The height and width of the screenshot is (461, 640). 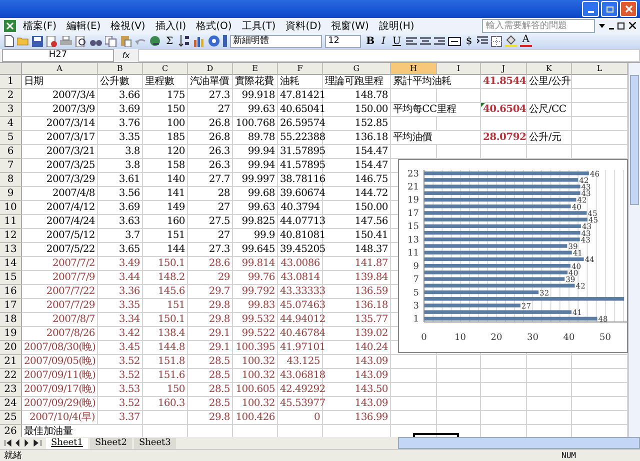 I want to click on window-controls-icon, so click(x=617, y=26).